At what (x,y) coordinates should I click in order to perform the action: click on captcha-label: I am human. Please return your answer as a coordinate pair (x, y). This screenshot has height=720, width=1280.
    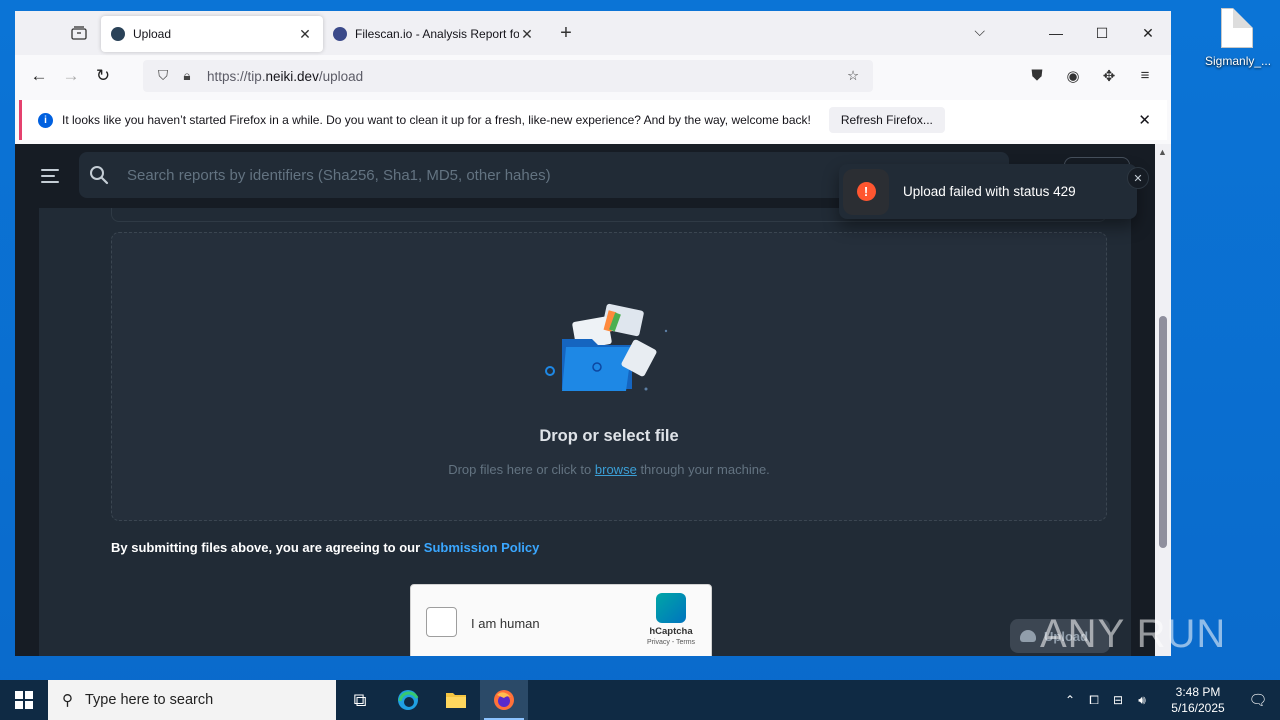
    Looking at the image, I should click on (505, 623).